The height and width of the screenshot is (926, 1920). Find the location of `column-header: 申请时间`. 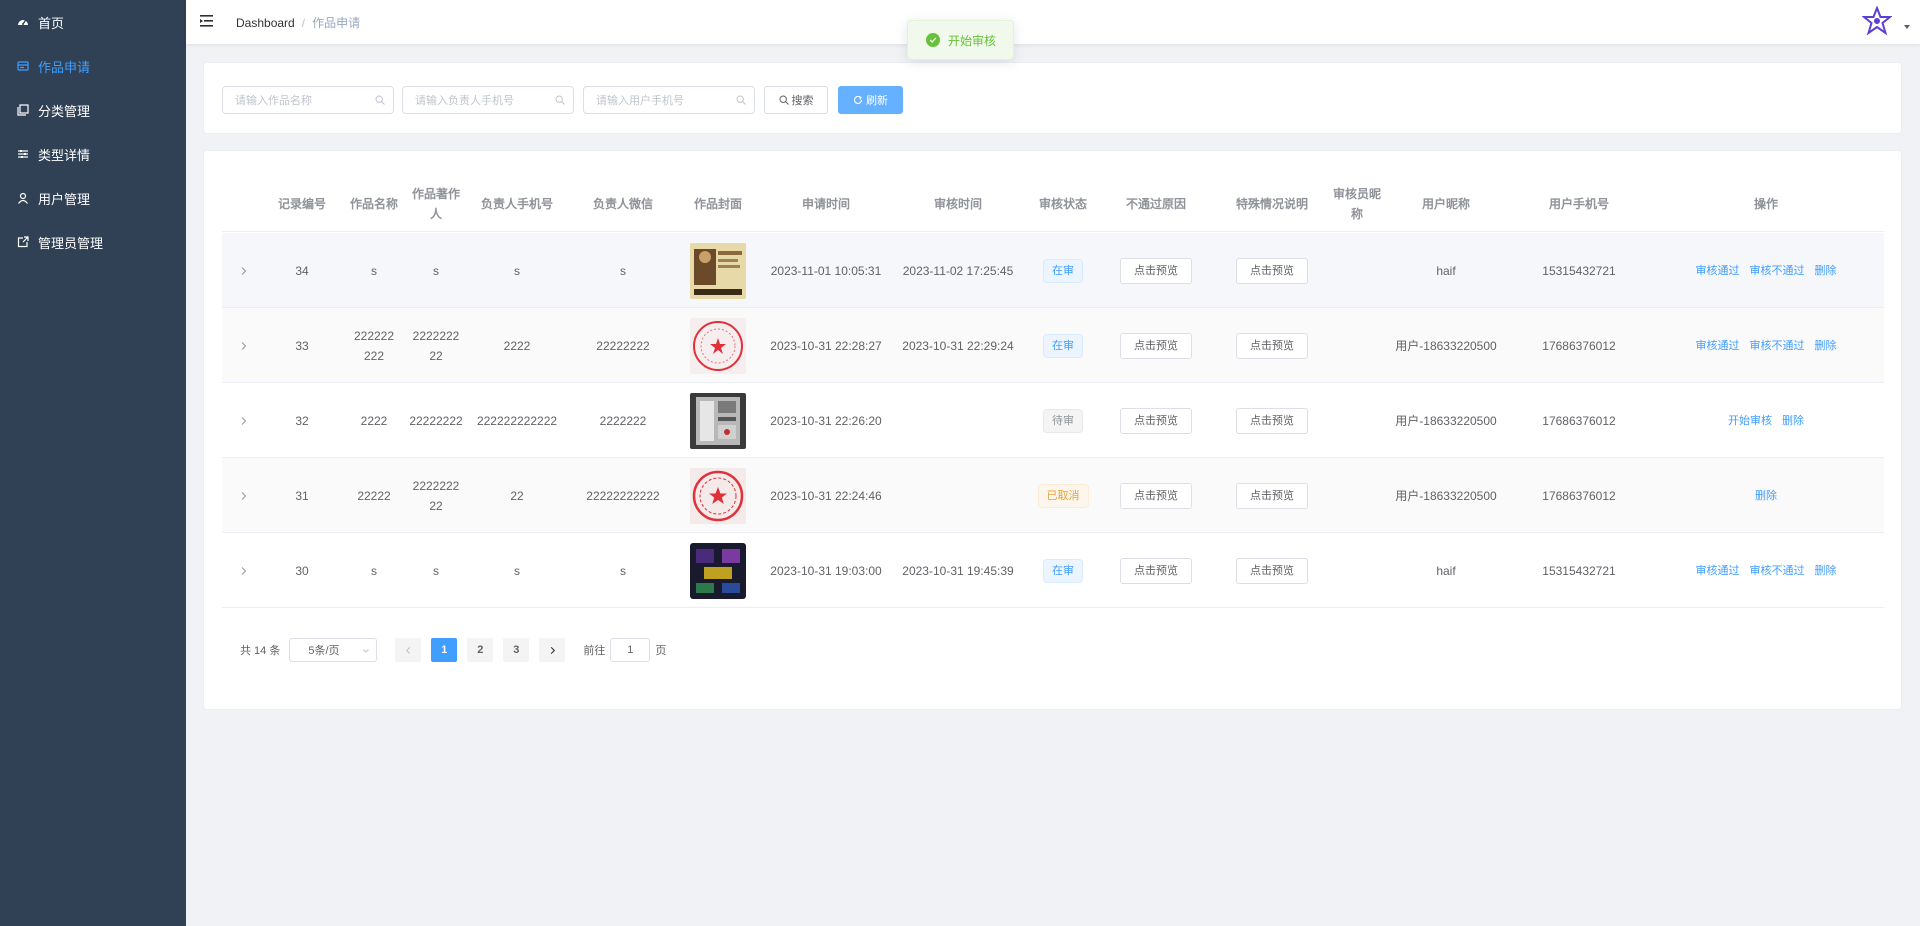

column-header: 申请时间 is located at coordinates (825, 203).